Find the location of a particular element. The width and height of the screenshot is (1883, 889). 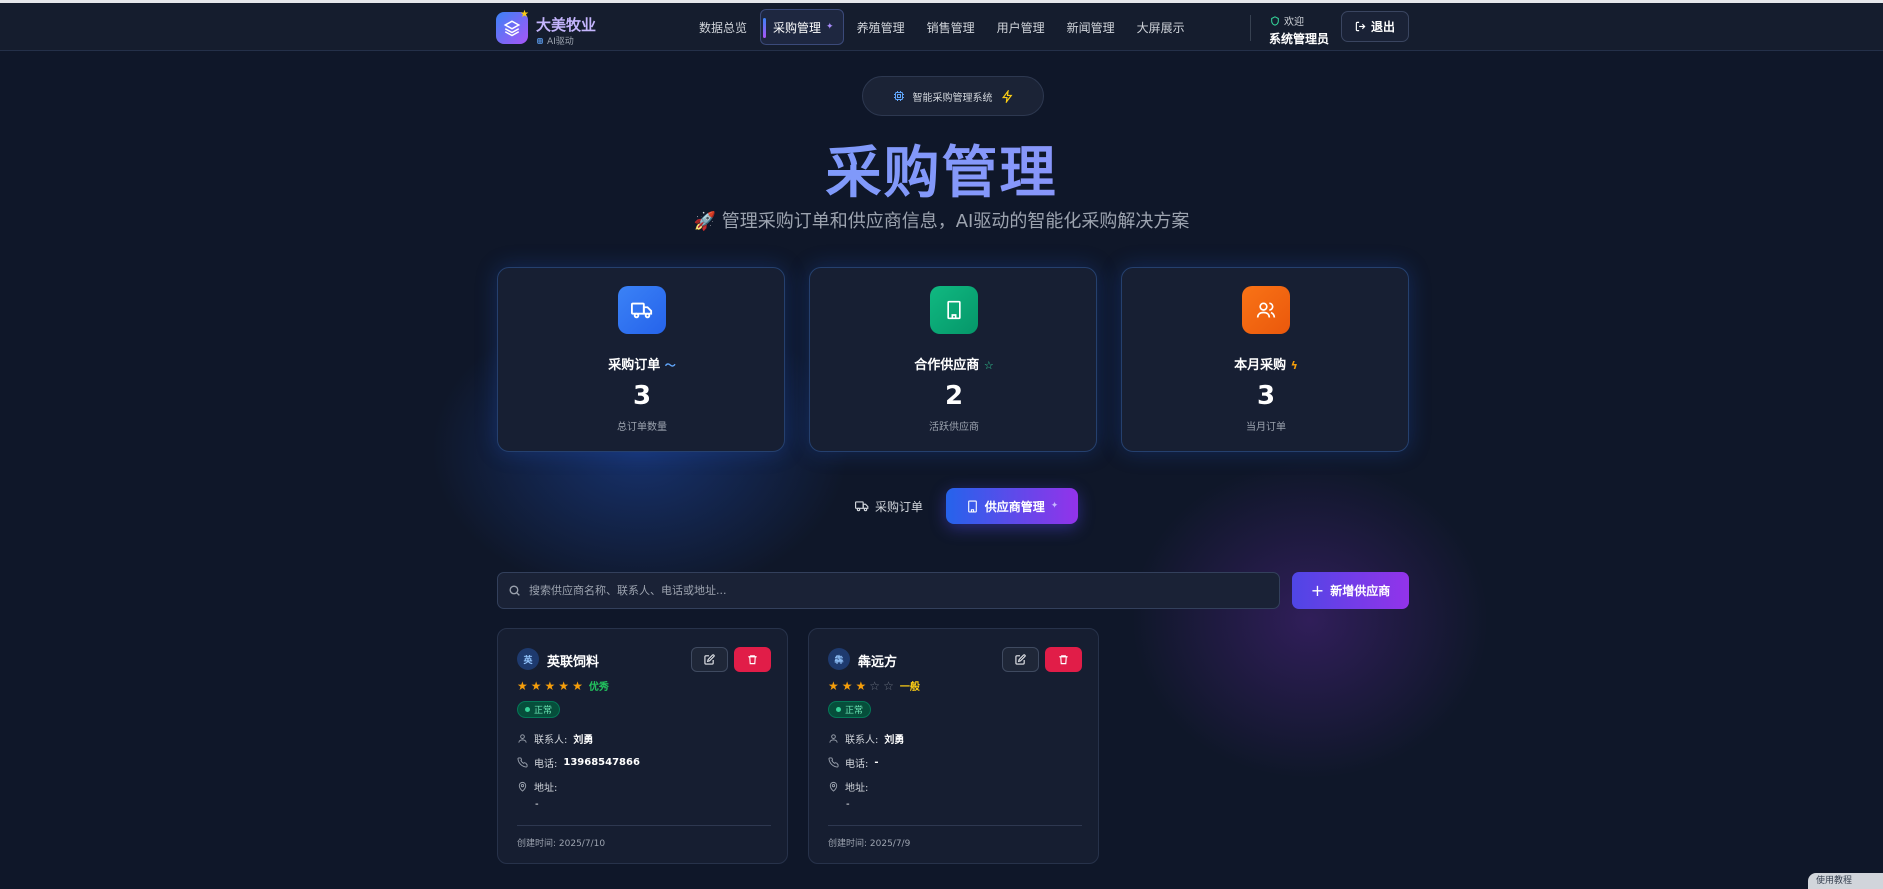

brand-name: 大美牧业 is located at coordinates (566, 25).